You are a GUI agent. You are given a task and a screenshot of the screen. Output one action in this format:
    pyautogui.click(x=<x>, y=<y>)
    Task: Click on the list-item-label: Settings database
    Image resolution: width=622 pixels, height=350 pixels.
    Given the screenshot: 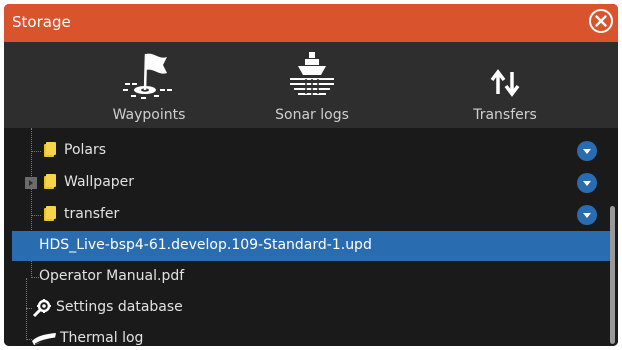 What is the action you would take?
    pyautogui.click(x=119, y=307)
    